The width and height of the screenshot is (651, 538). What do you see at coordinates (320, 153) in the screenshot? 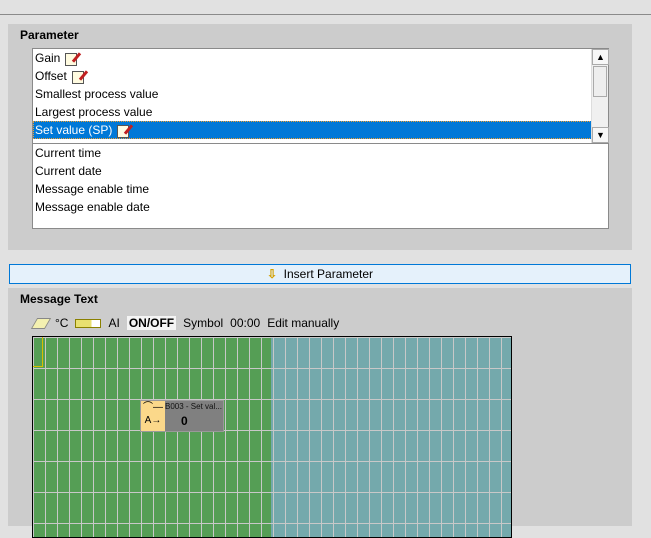
I see `list-item: Current time` at bounding box center [320, 153].